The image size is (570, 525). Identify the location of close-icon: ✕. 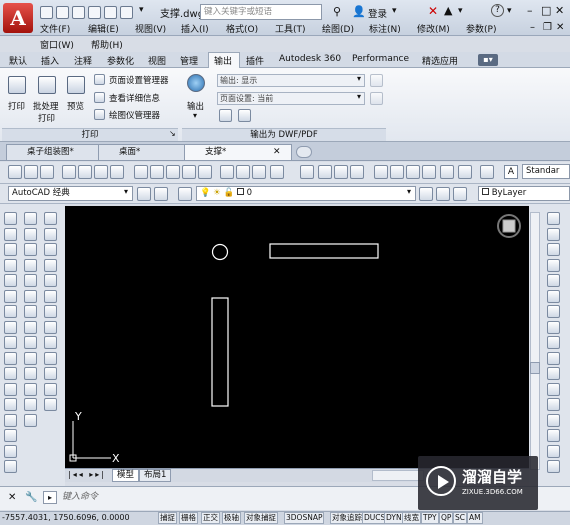
(559, 10).